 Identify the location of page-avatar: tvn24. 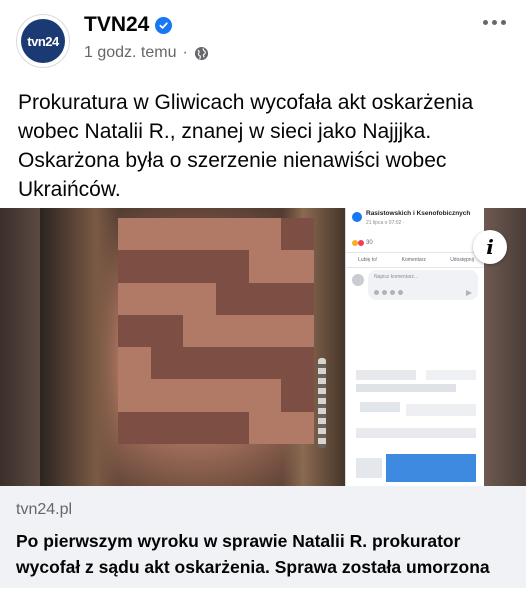
(43, 41).